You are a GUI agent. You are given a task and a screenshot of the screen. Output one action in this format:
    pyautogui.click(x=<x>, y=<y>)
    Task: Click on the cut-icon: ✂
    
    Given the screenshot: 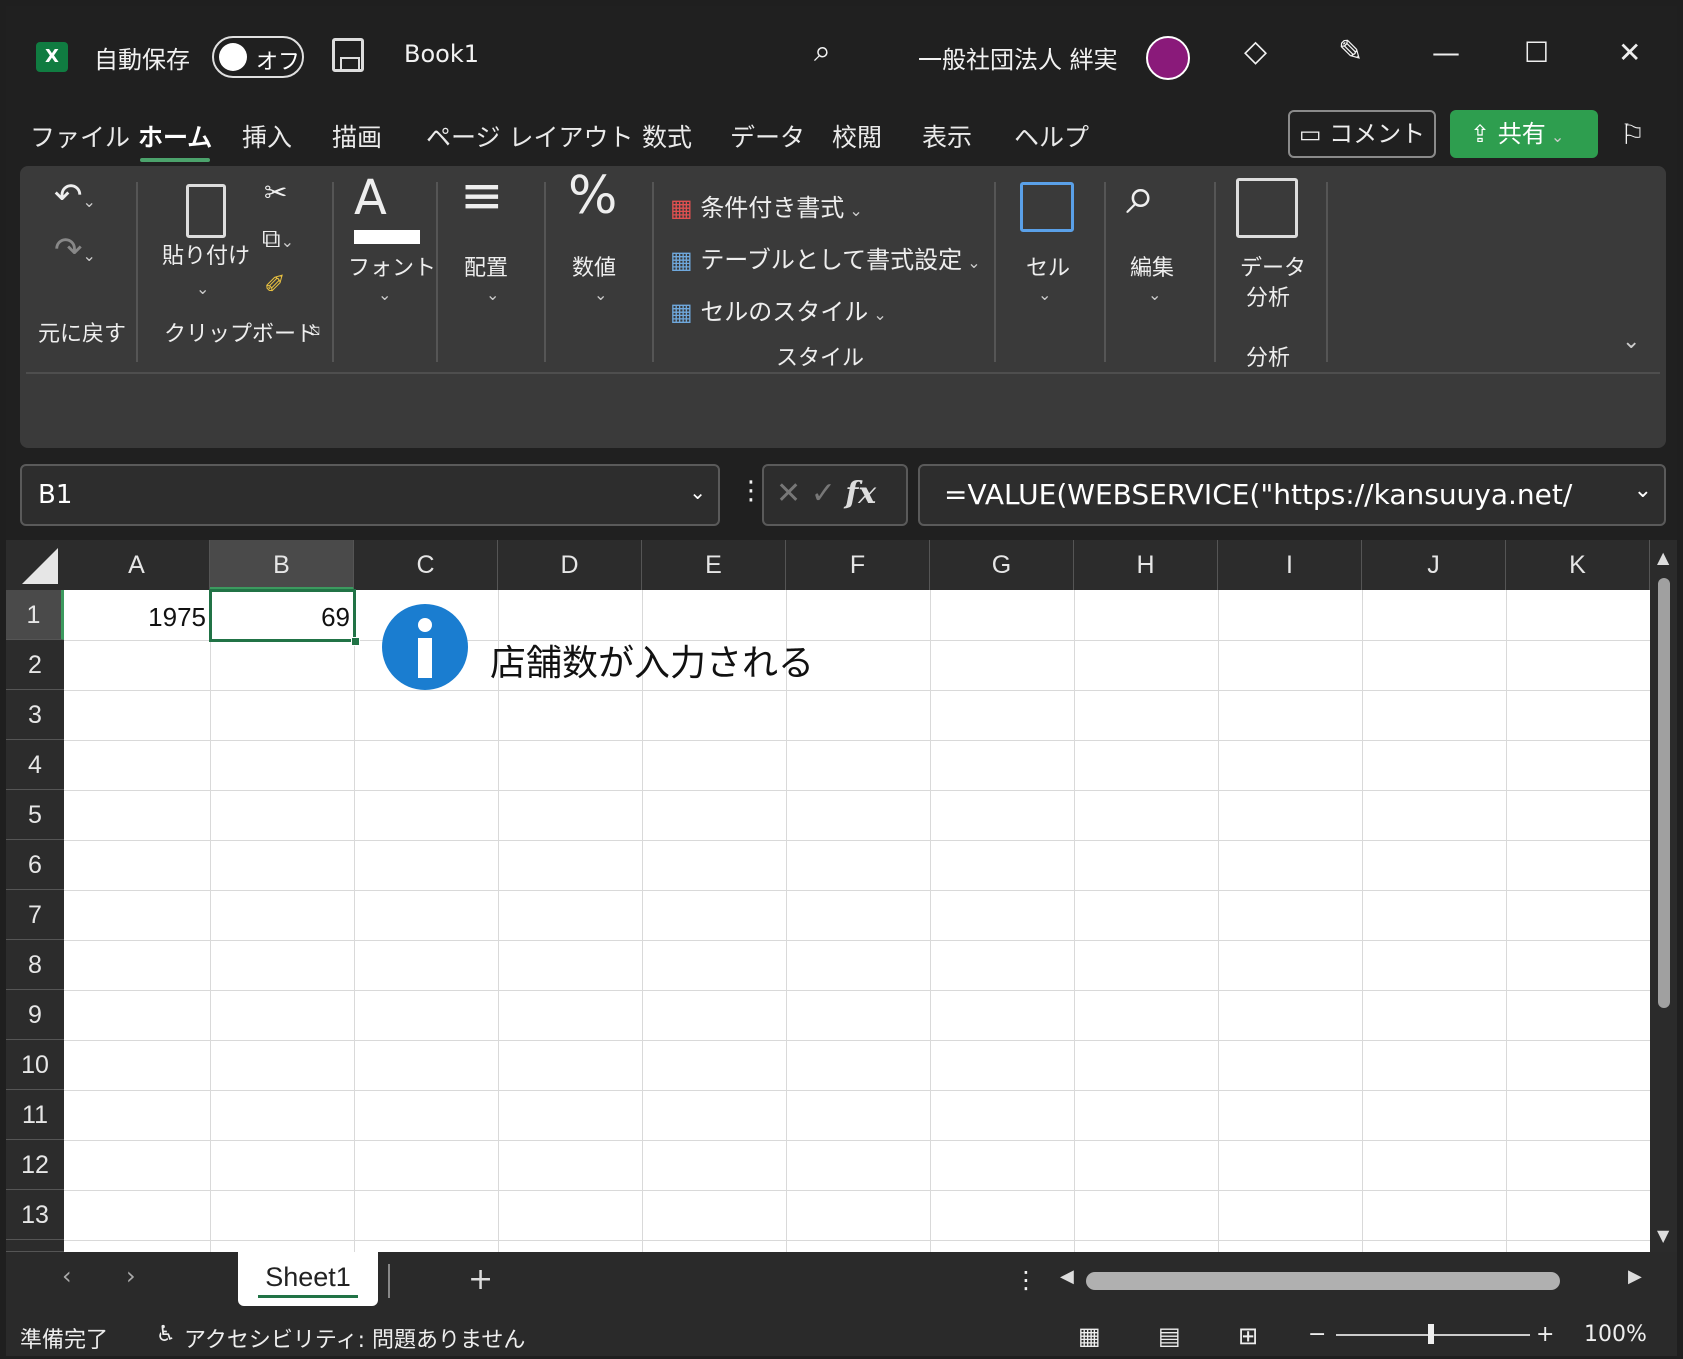 What is the action you would take?
    pyautogui.click(x=275, y=192)
    